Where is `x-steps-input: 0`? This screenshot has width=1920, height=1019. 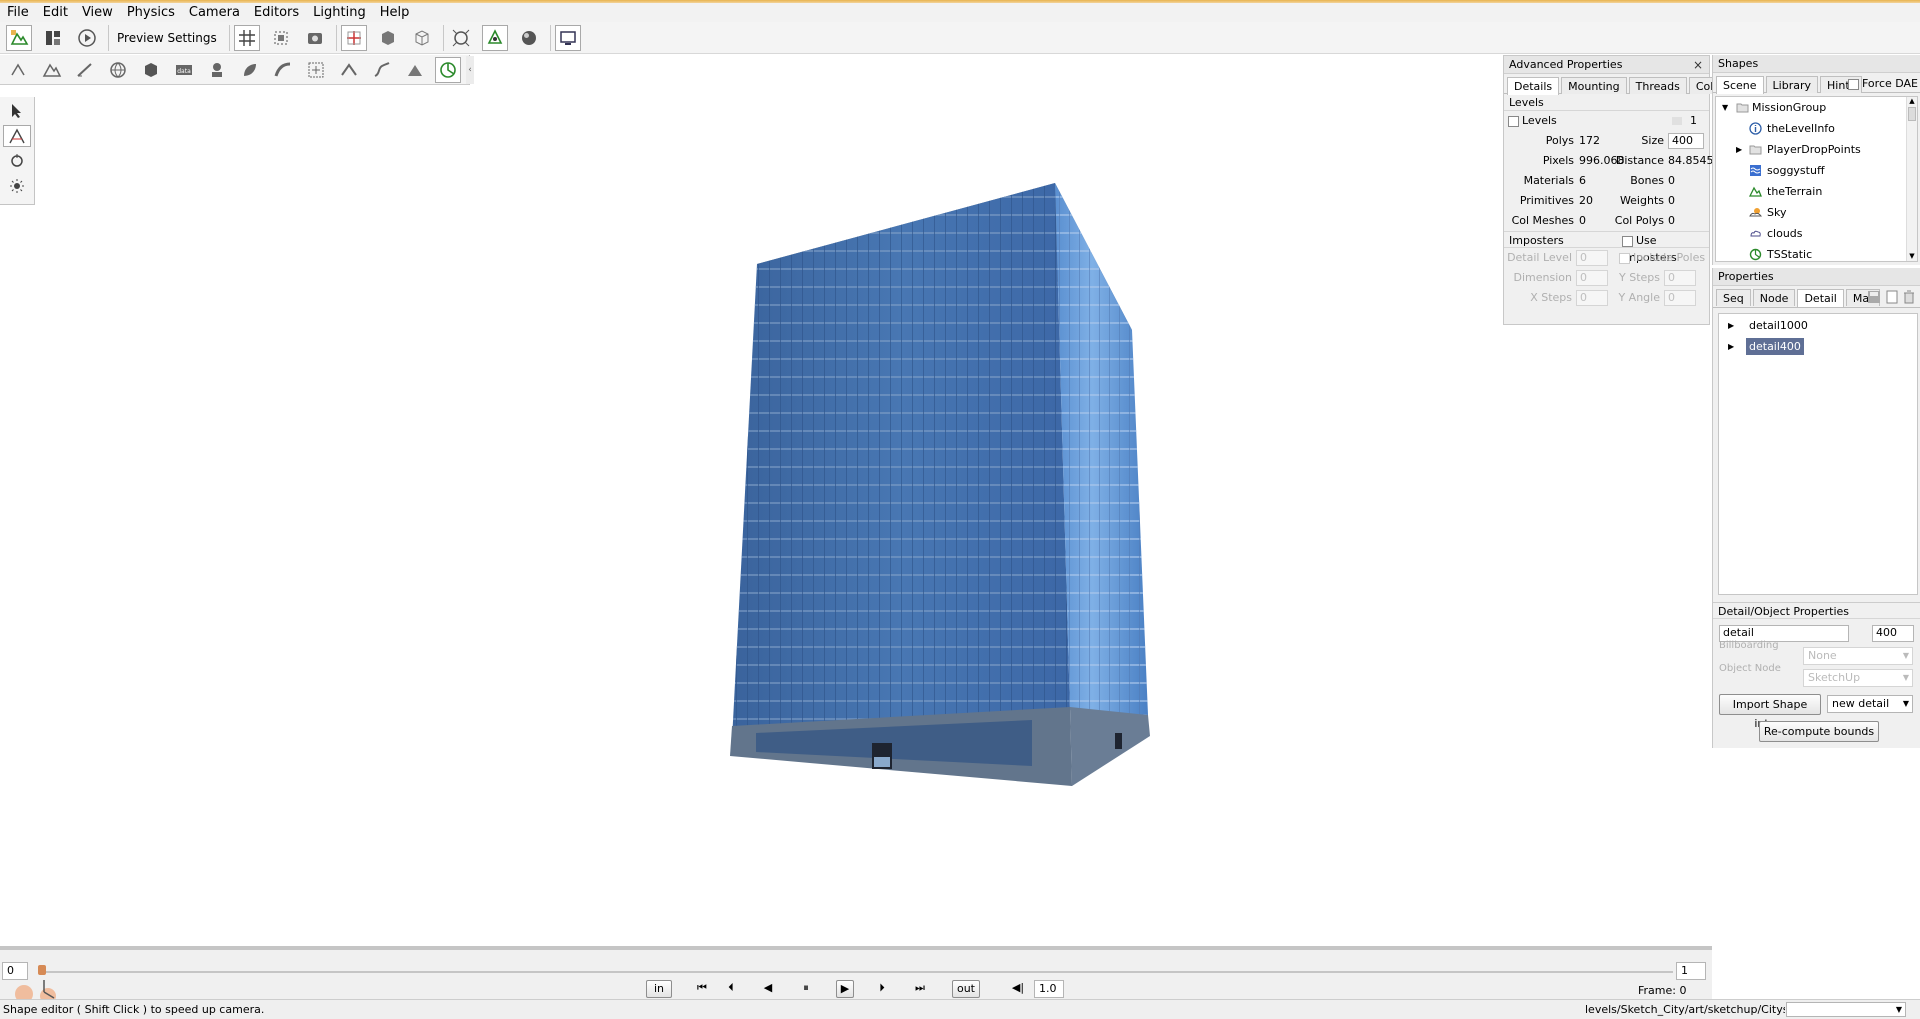
x-steps-input: 0 is located at coordinates (1592, 298).